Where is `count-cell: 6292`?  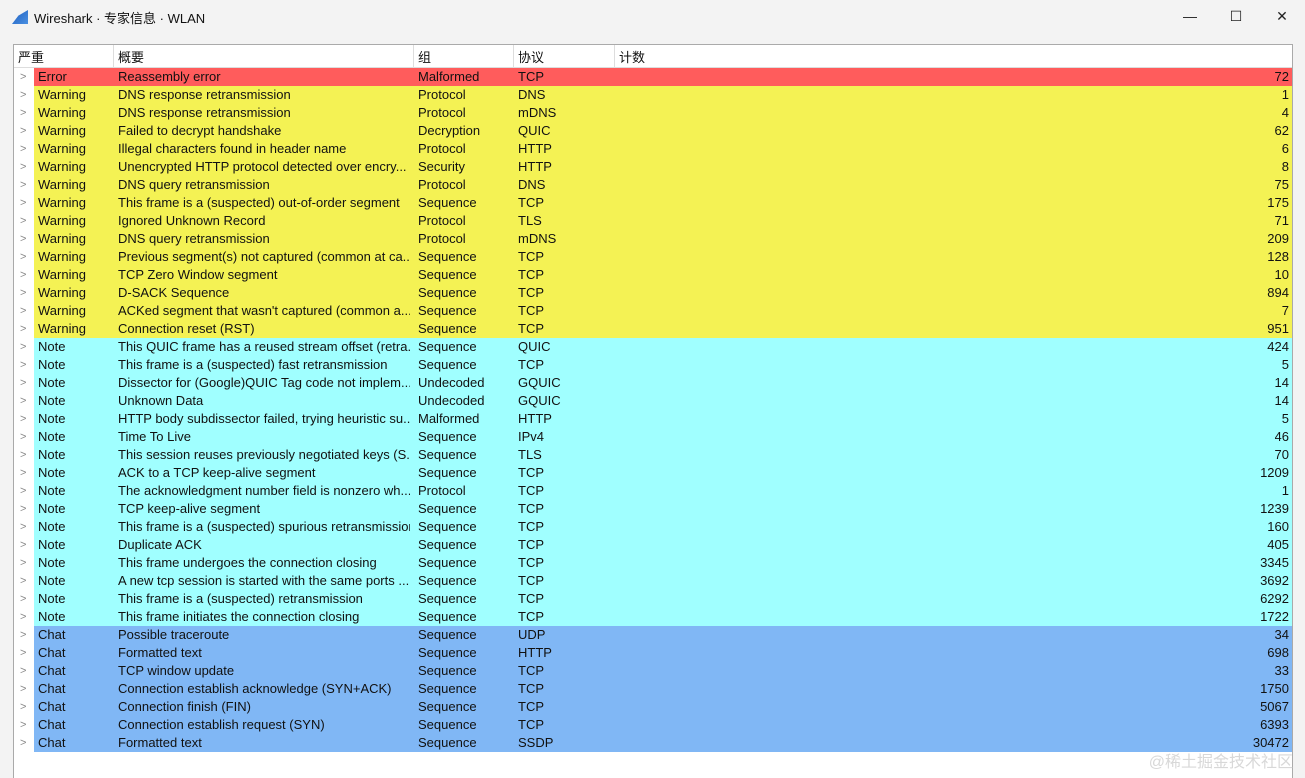 count-cell: 6292 is located at coordinates (1274, 598).